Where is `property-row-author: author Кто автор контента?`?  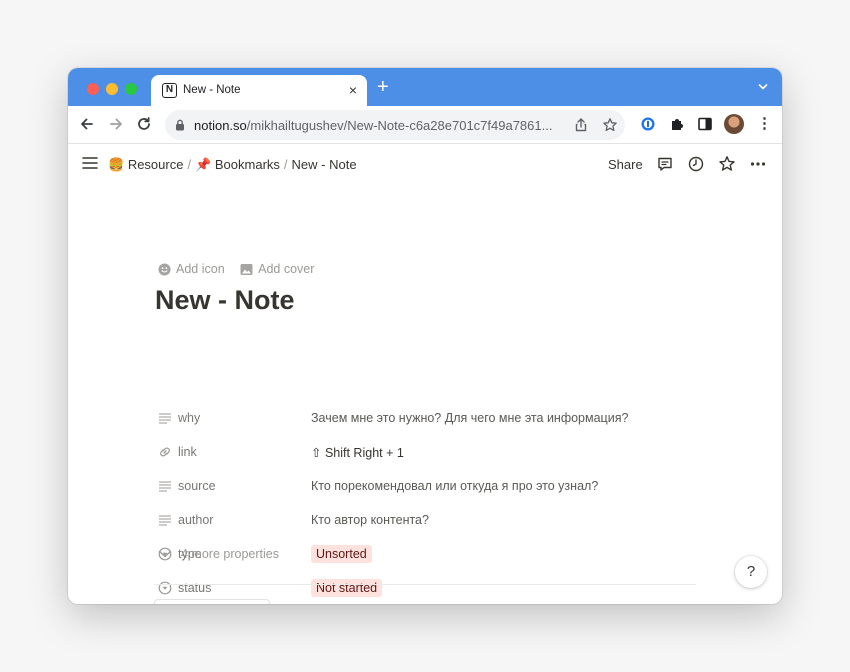 property-row-author: author Кто автор контента? is located at coordinates (438, 521).